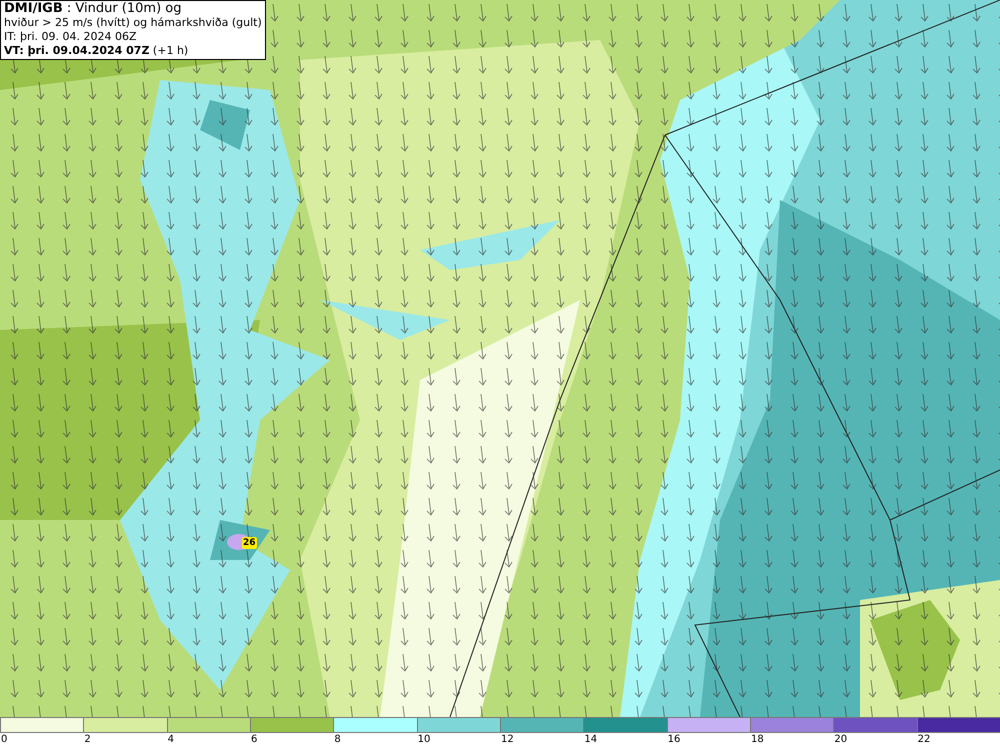  What do you see at coordinates (507, 740) in the screenshot?
I see `legend-tick-label: 12` at bounding box center [507, 740].